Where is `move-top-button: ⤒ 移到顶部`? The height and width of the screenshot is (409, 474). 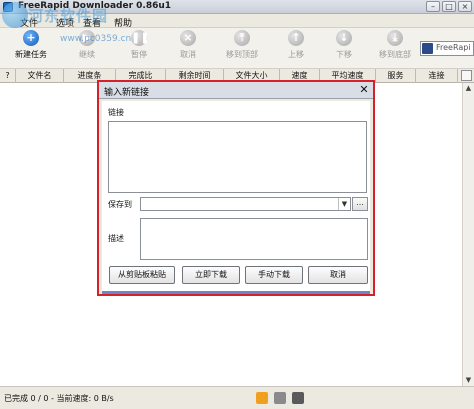
move-top-button: ⤒ 移到顶部 is located at coordinates (242, 48).